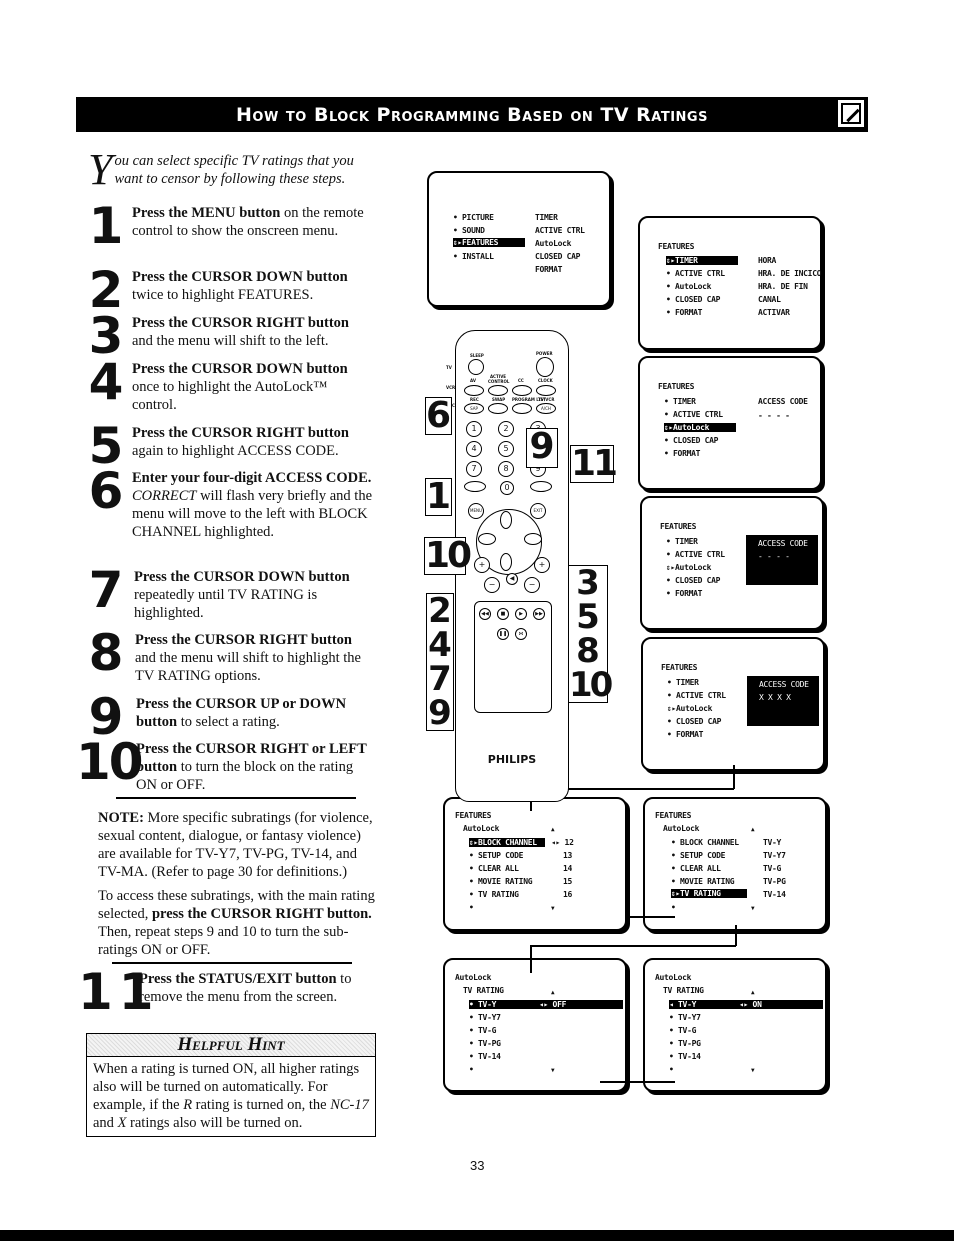 The width and height of the screenshot is (954, 1241). I want to click on sleep-button, so click(476, 367).